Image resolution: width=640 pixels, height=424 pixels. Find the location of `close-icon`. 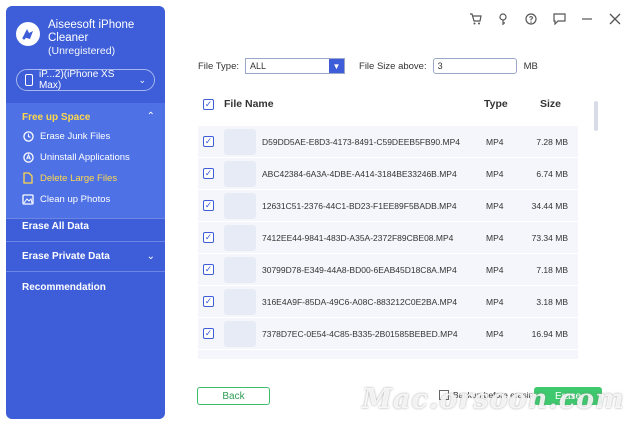

close-icon is located at coordinates (615, 19).